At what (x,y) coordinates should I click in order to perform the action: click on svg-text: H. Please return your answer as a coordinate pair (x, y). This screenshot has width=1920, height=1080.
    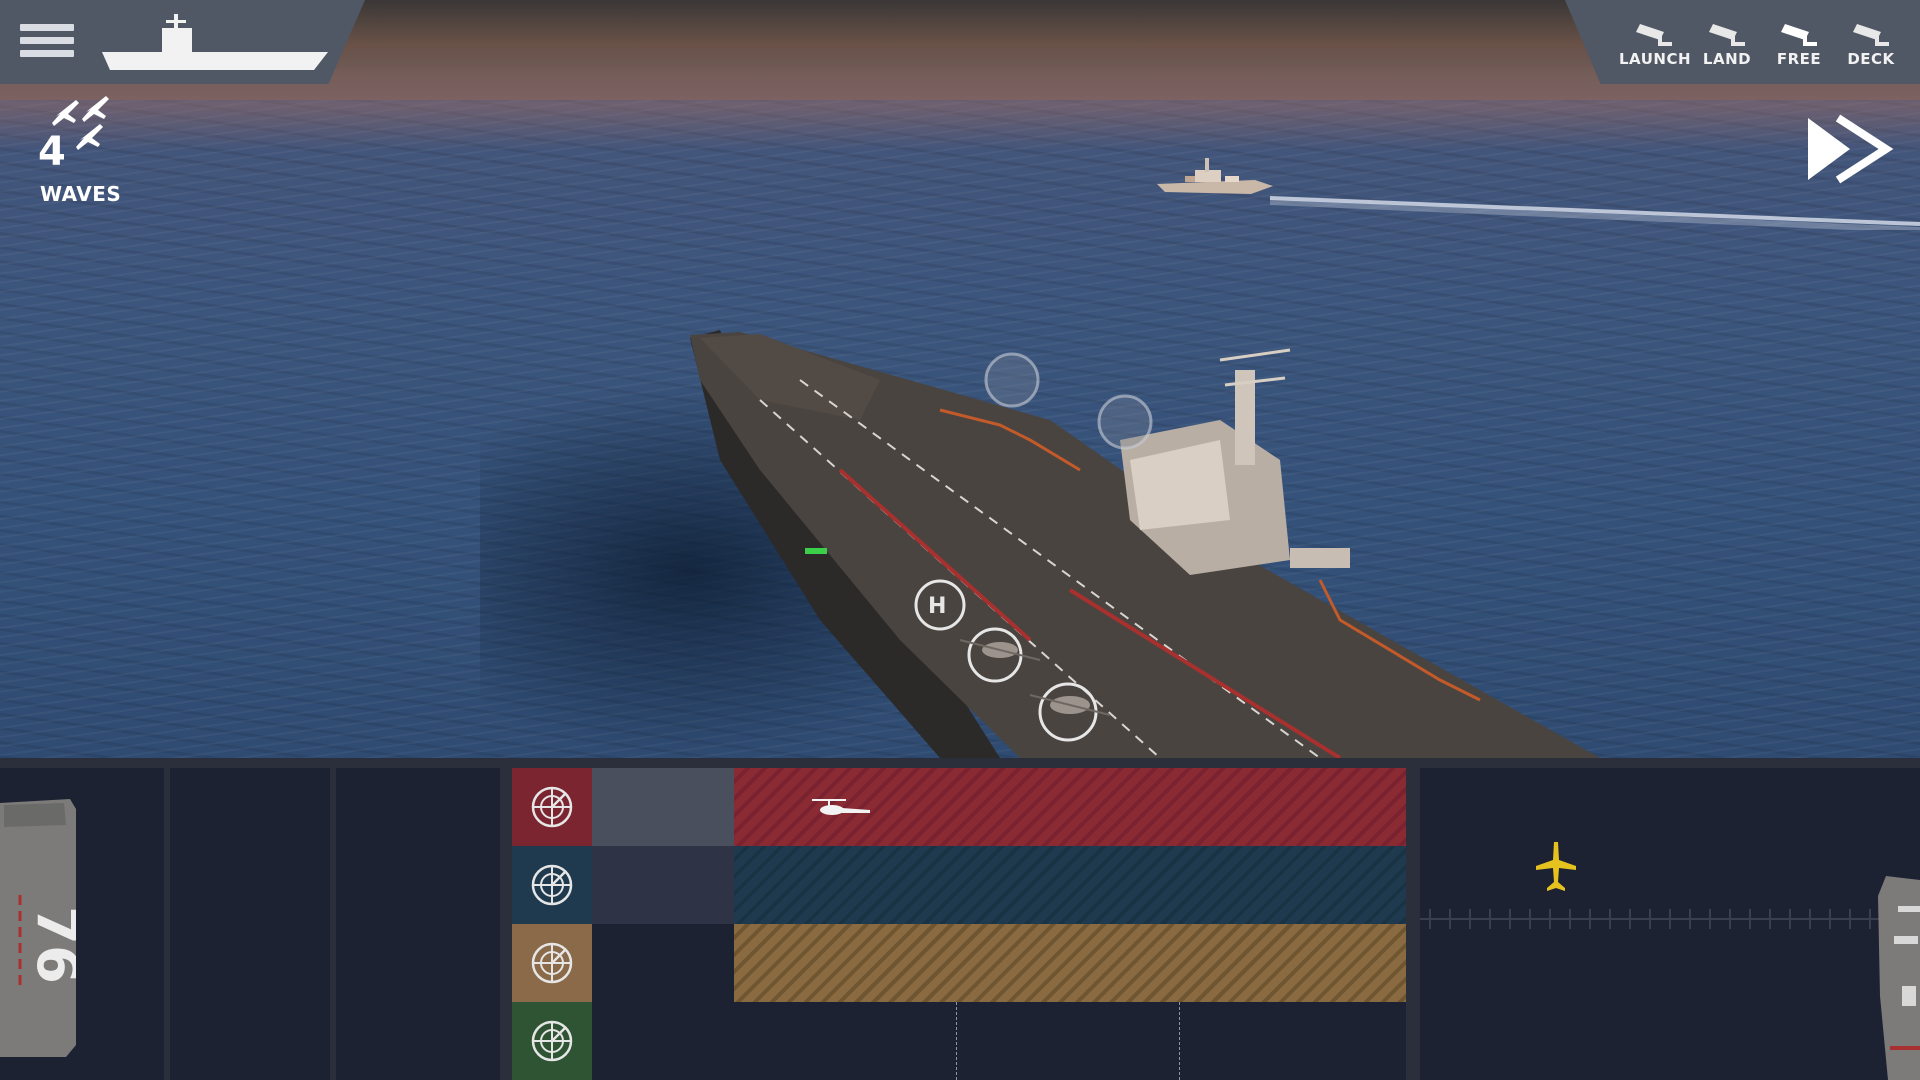
    Looking at the image, I should click on (937, 606).